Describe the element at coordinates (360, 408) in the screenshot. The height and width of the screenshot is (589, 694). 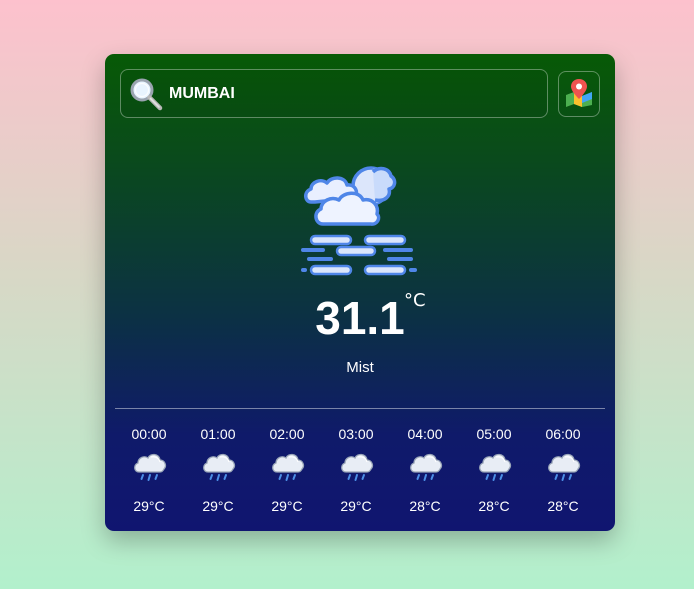
I see `divider` at that location.